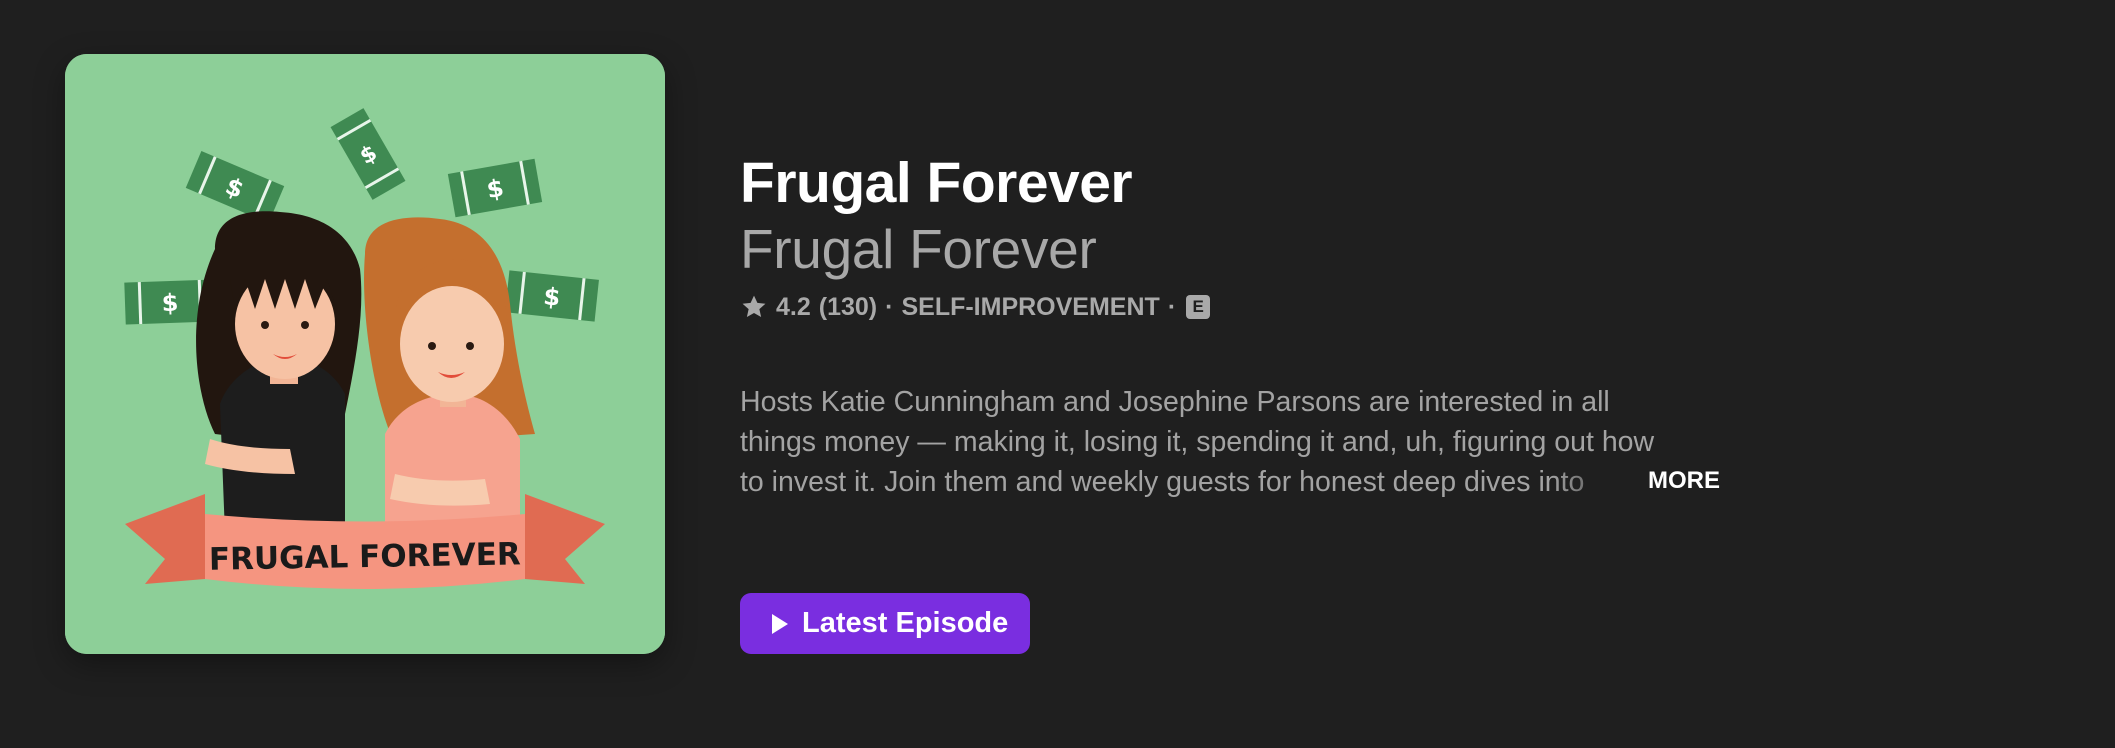 The width and height of the screenshot is (2115, 748). I want to click on podcast-author-link: Frugal Forever, so click(1240, 249).